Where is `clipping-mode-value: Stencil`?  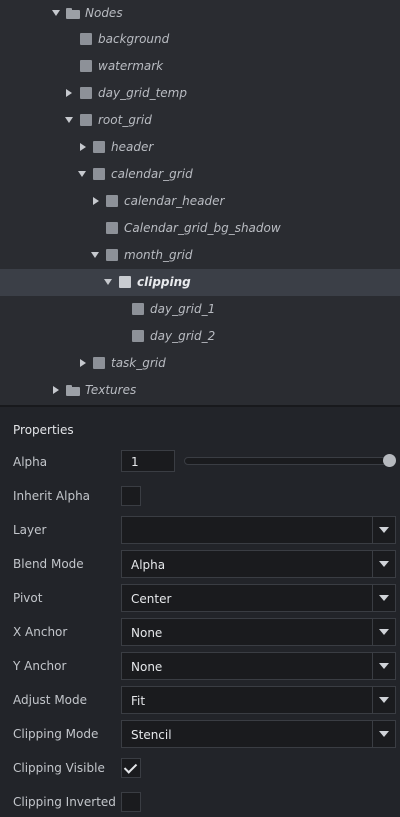
clipping-mode-value: Stencil is located at coordinates (151, 735).